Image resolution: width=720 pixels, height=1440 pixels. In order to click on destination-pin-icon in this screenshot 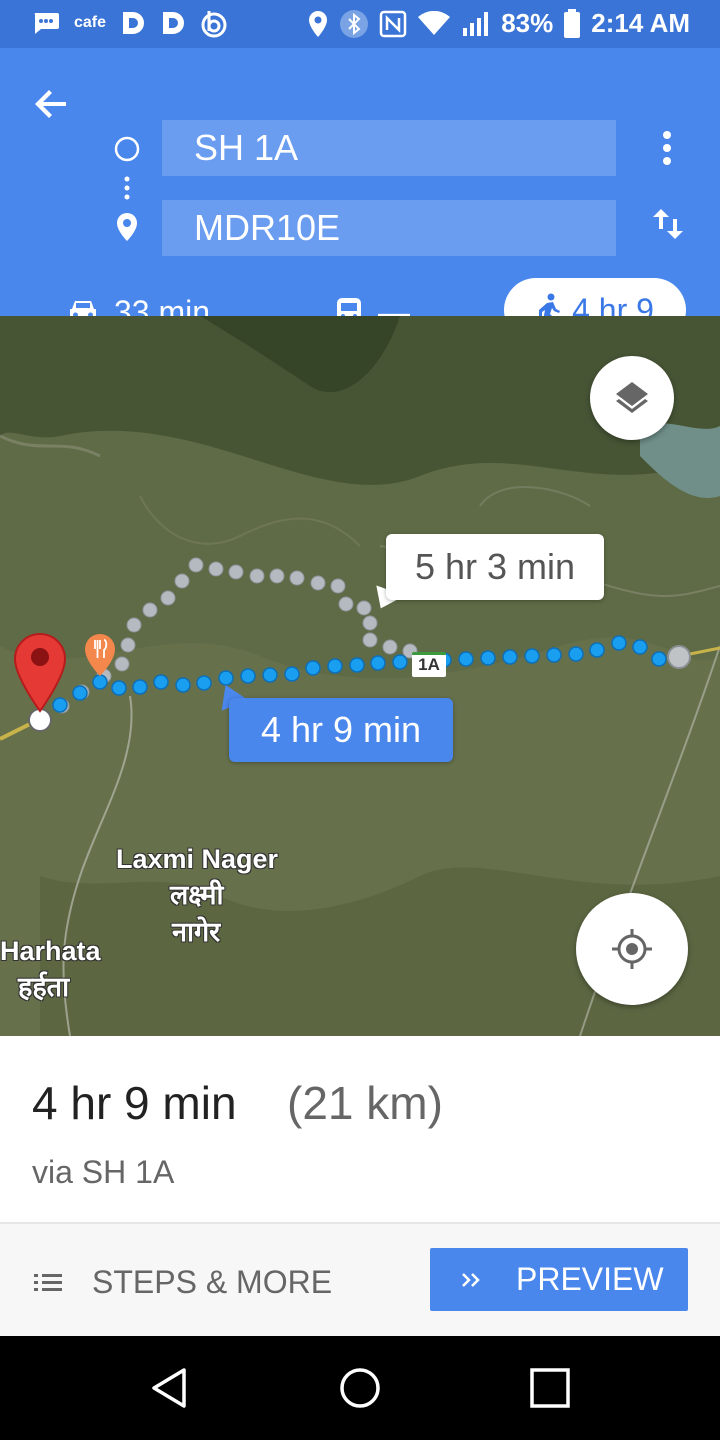, I will do `click(127, 227)`.